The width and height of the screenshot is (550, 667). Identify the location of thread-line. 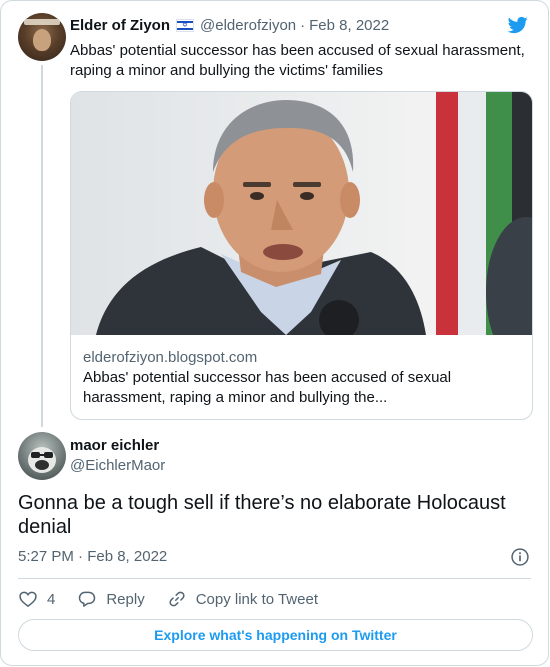
(42, 246).